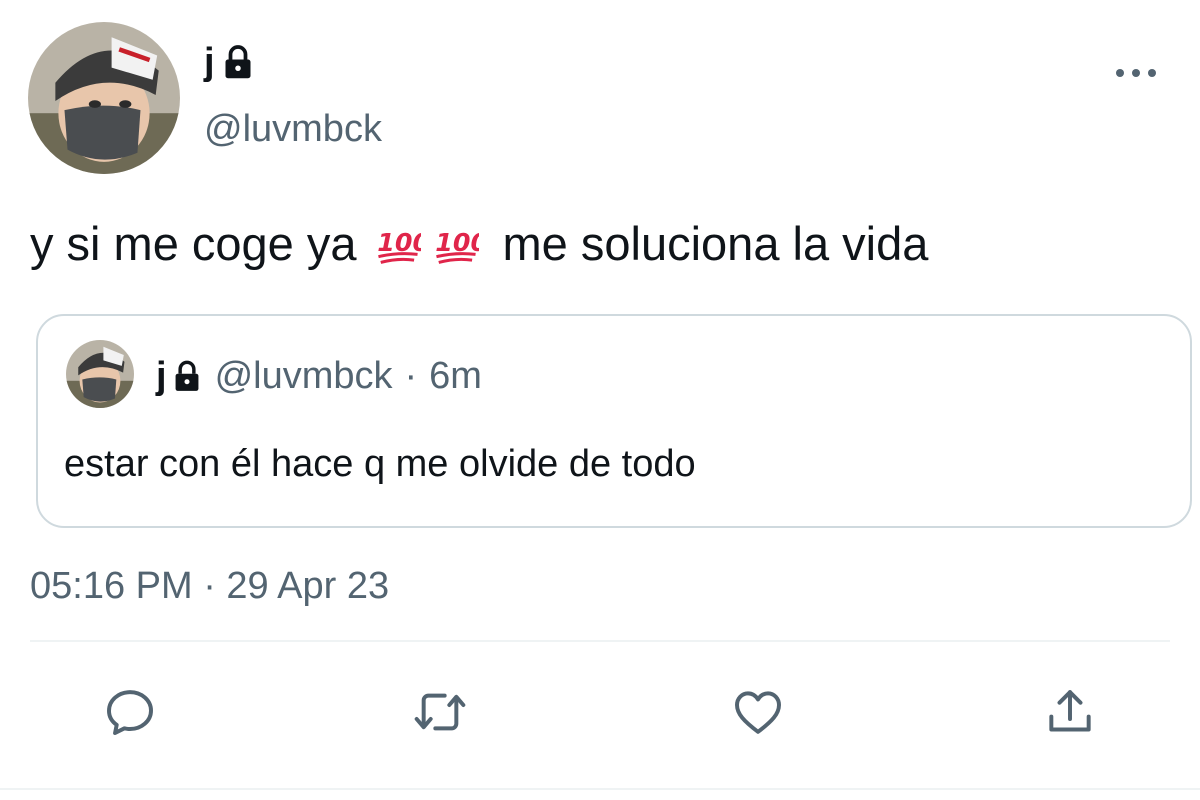 This screenshot has height=800, width=1200. I want to click on quoted-author-avatar, so click(100, 374).